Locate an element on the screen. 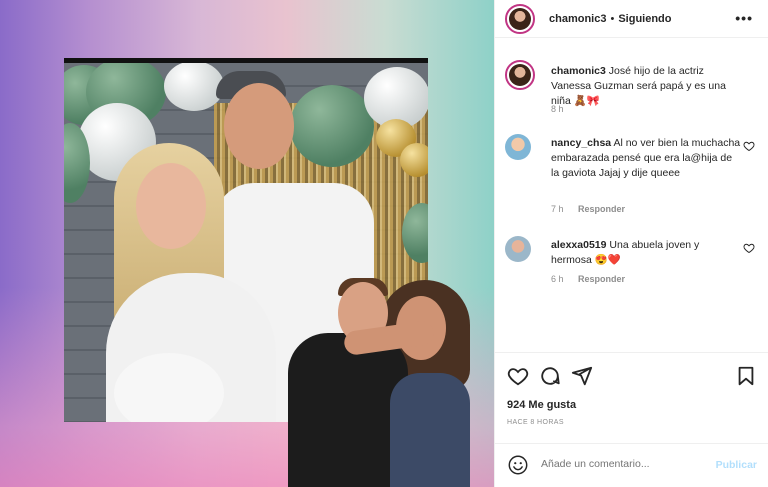  caption-time: 8 h is located at coordinates (557, 109).